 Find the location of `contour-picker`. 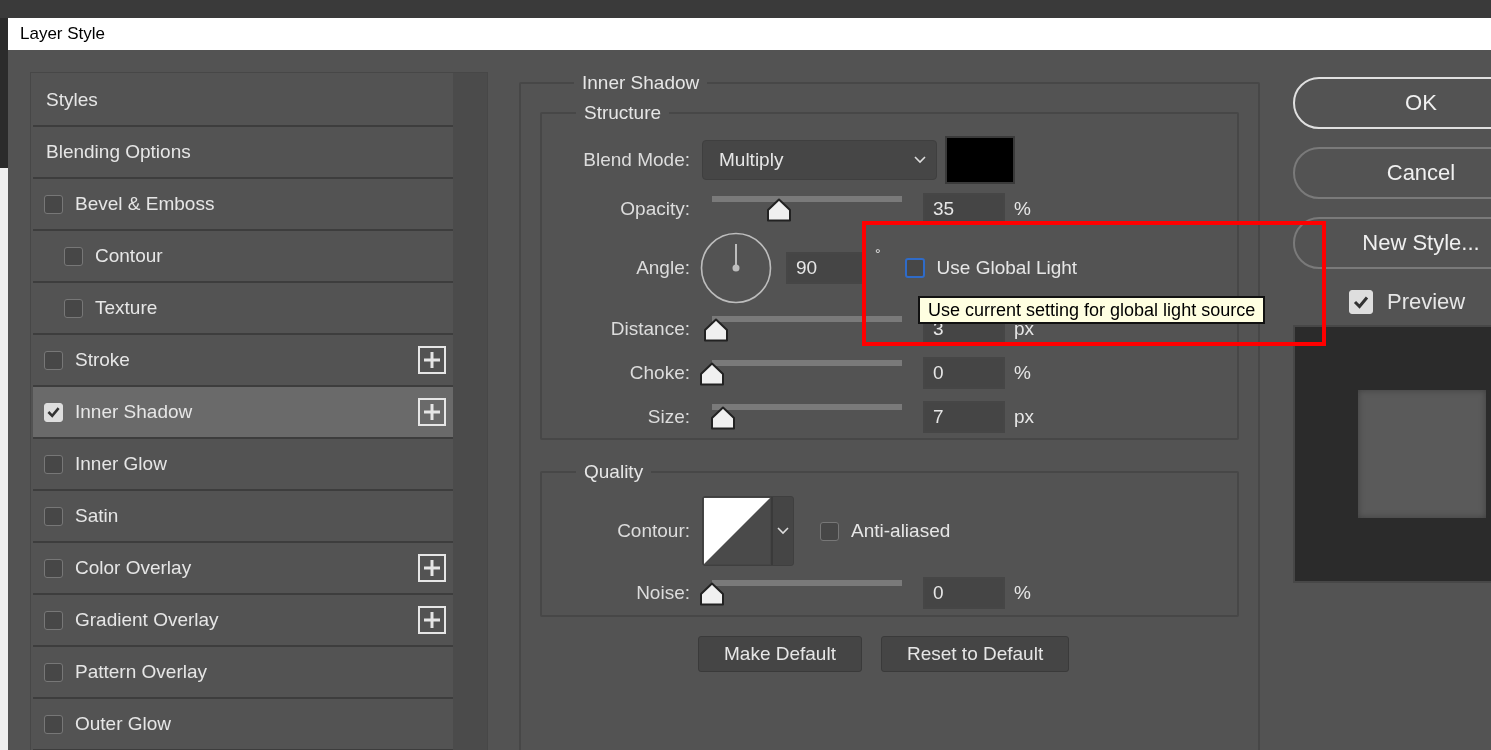

contour-picker is located at coordinates (748, 531).